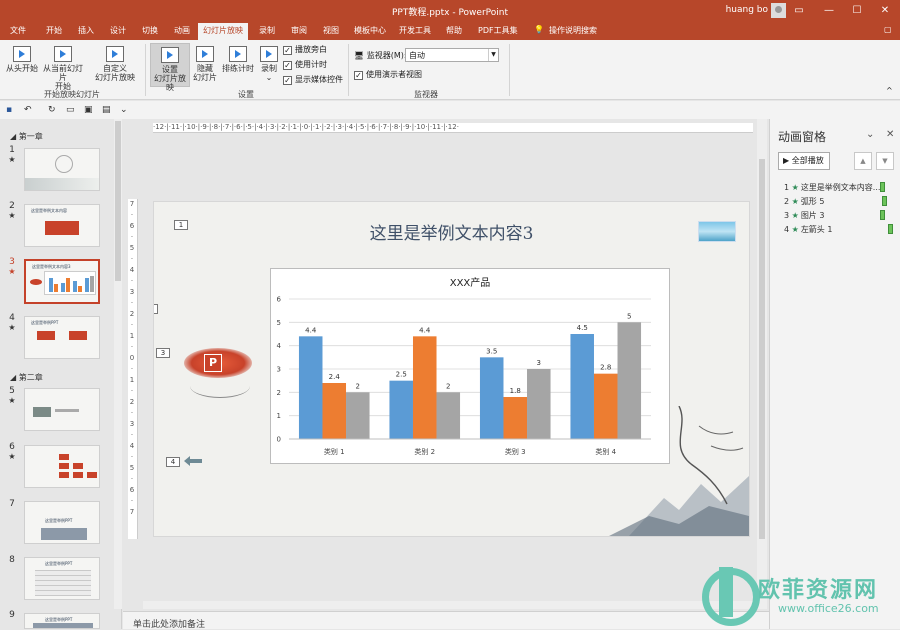  Describe the element at coordinates (181, 225) in the screenshot. I see `animation-tag: 1` at that location.